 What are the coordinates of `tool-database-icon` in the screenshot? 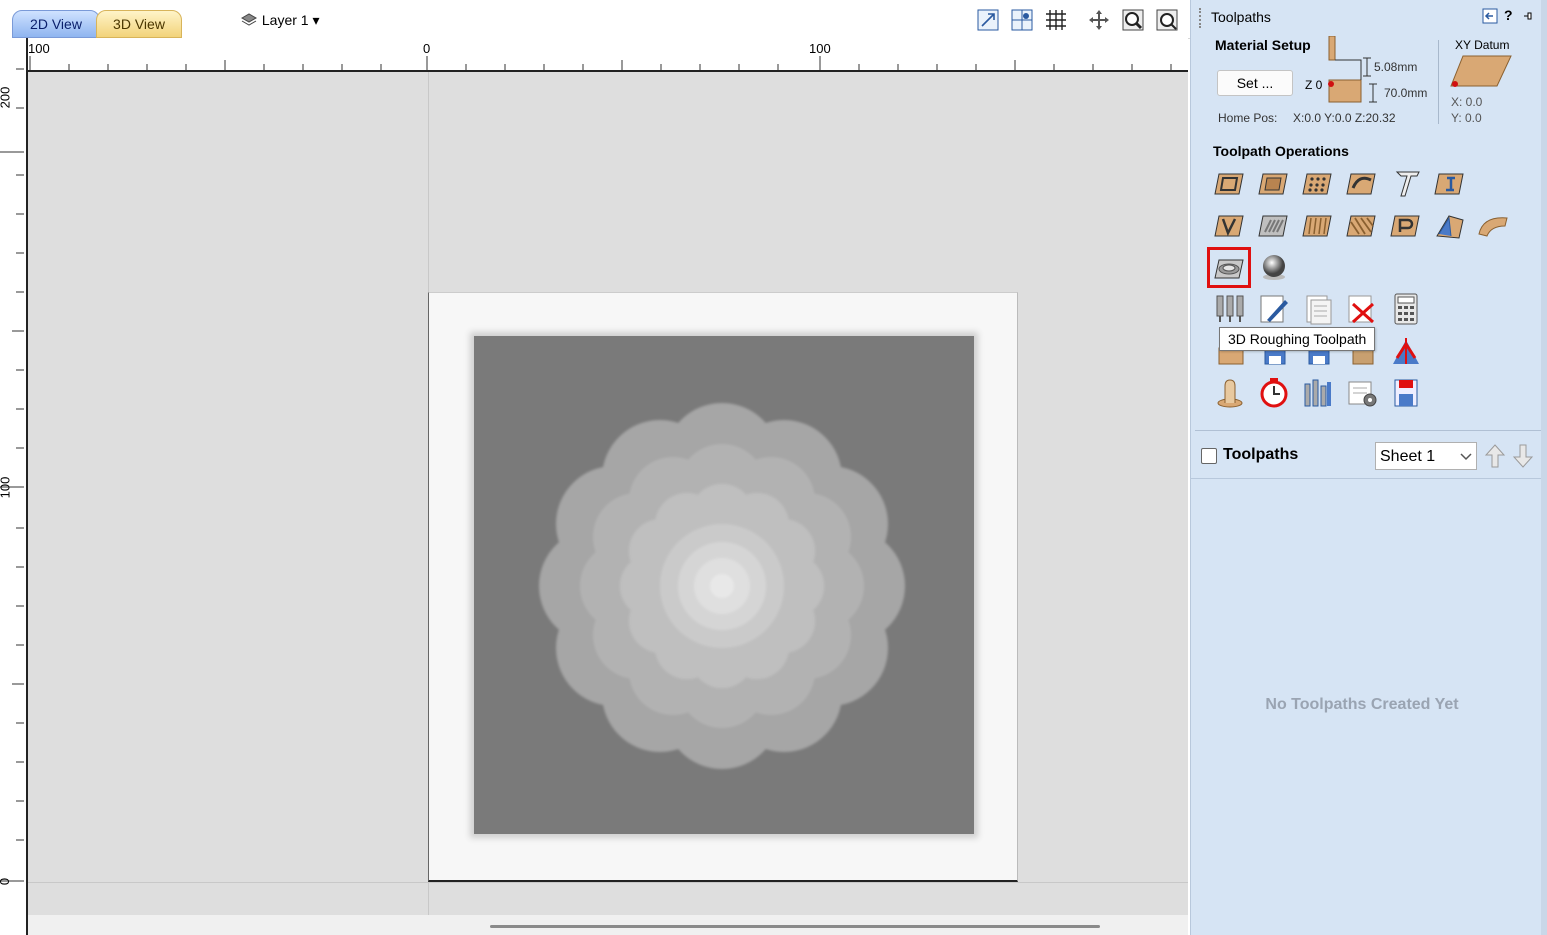 It's located at (1318, 393).